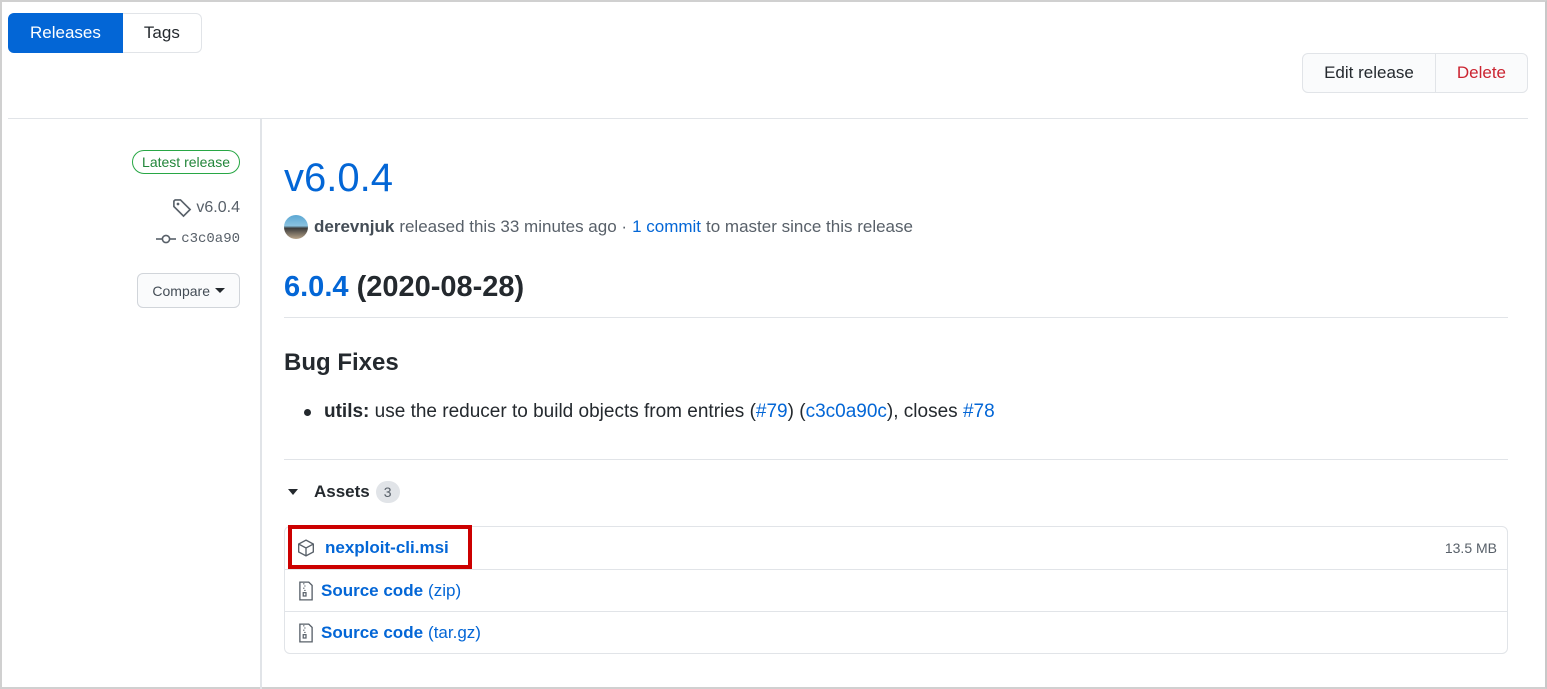  What do you see at coordinates (444, 591) in the screenshot?
I see `asset-ext: (zip)` at bounding box center [444, 591].